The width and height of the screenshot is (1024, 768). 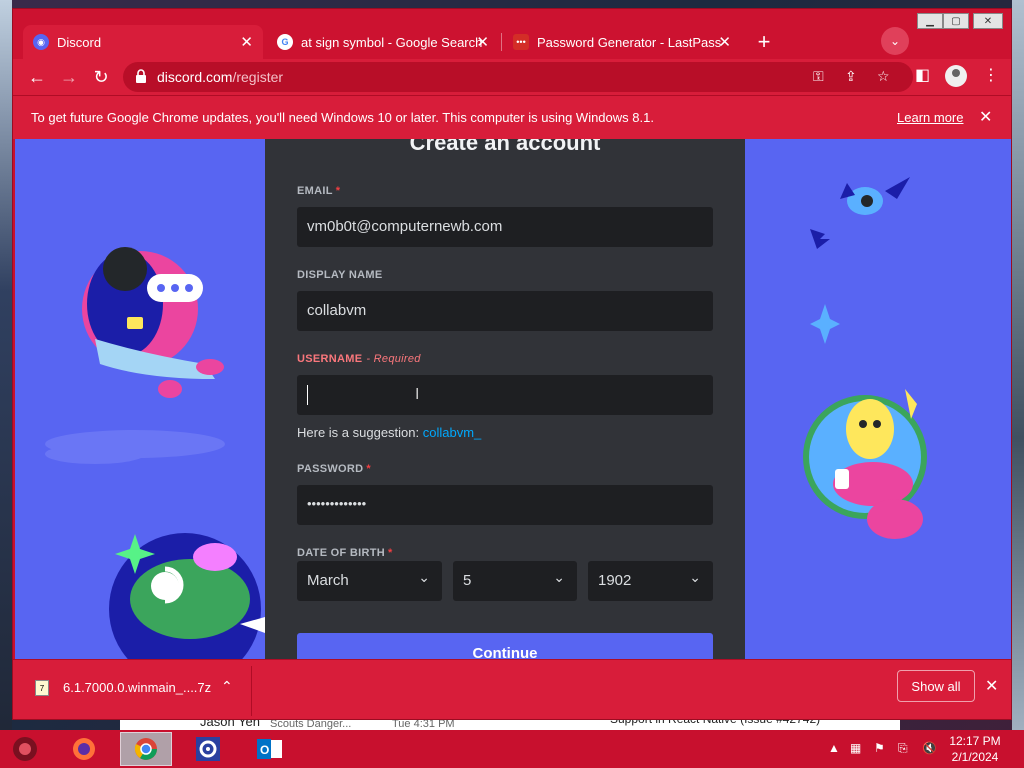 I want to click on username-label-text: USERNAME, so click(x=330, y=359).